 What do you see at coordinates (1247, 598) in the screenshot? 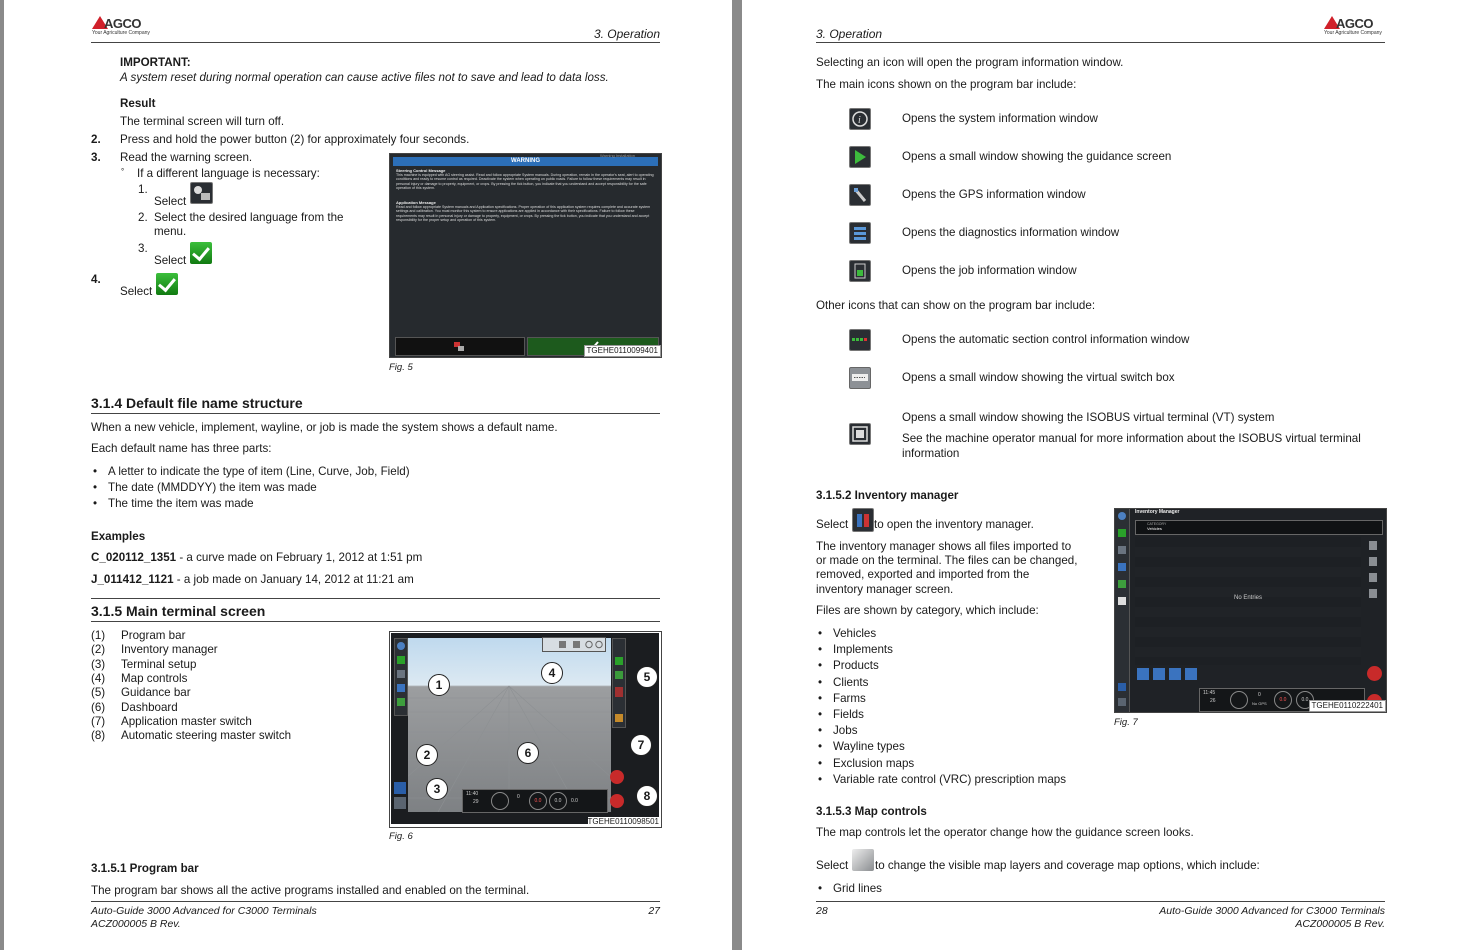
I see `empty-state: No Entries` at bounding box center [1247, 598].